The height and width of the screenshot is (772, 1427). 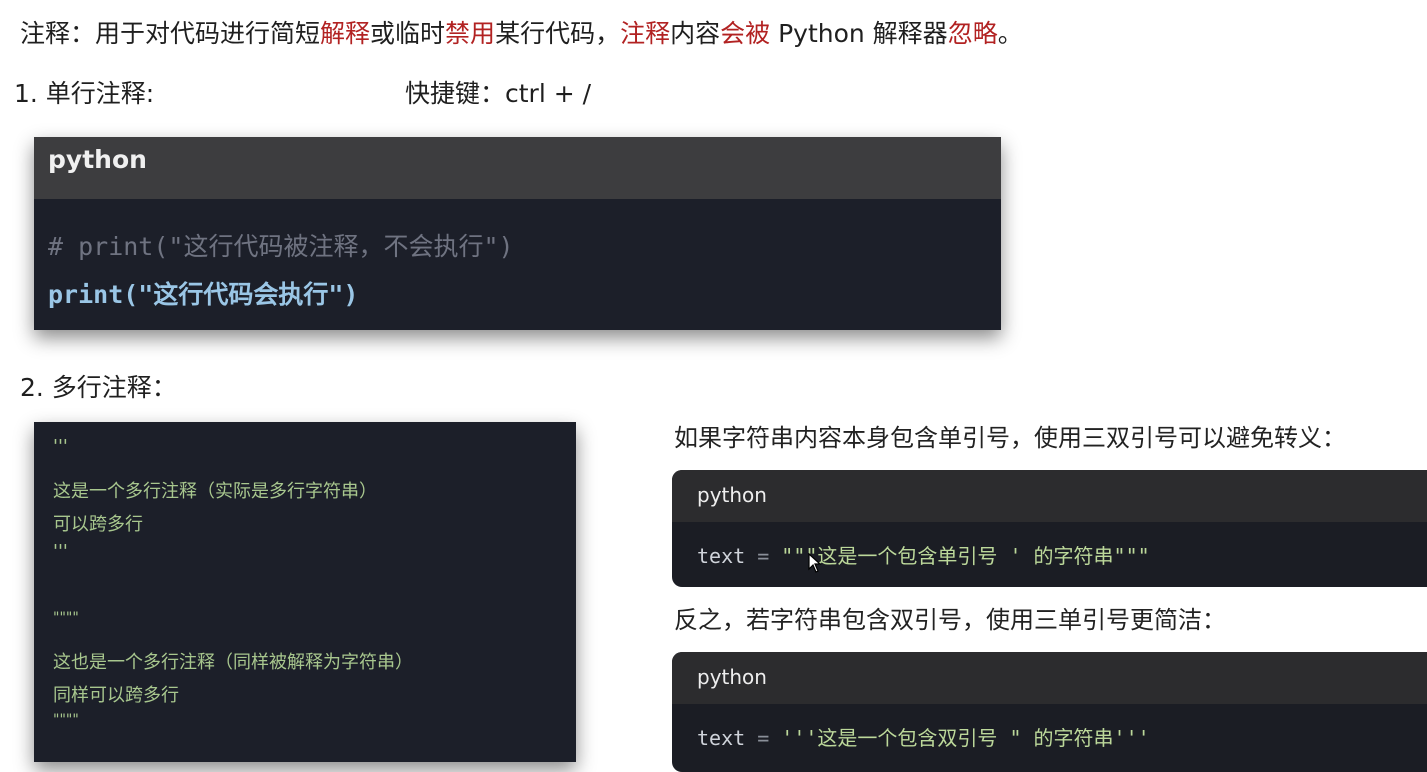 I want to click on intro-text-2: 或临时, so click(x=408, y=33).